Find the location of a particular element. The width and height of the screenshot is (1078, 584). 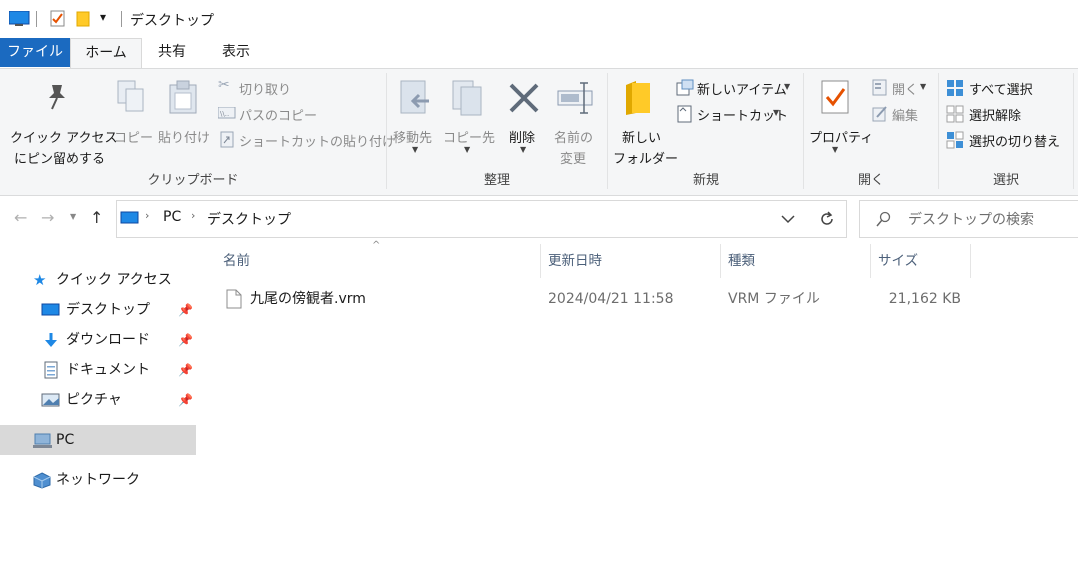

copy-button: コピー is located at coordinates (132, 110).